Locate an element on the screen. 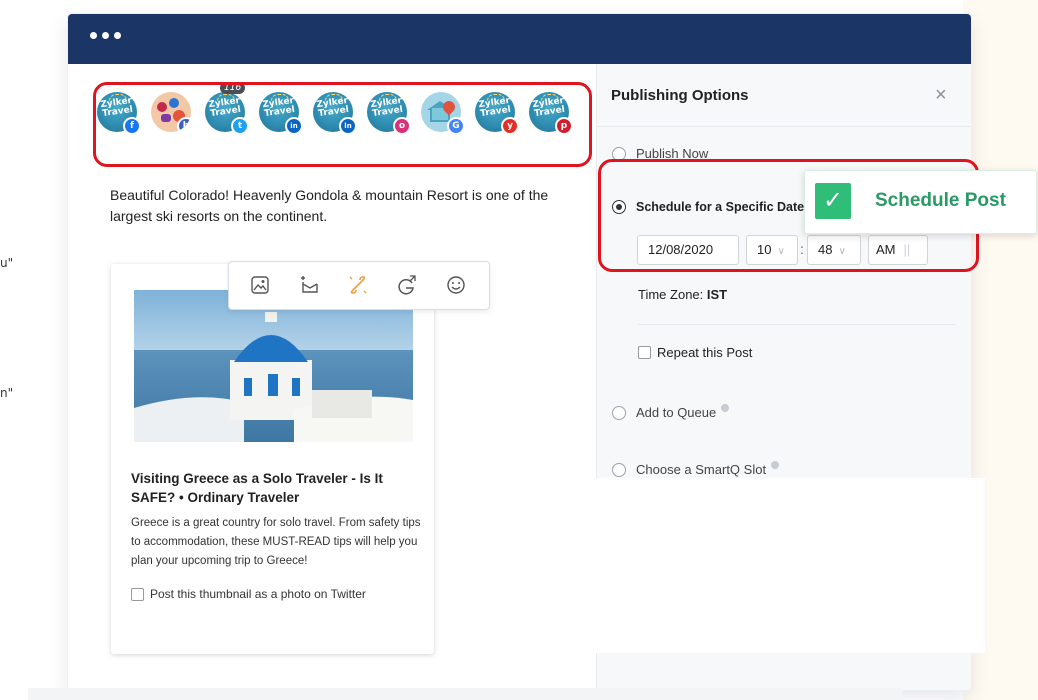  menu-dots-icon is located at coordinates (105, 35).